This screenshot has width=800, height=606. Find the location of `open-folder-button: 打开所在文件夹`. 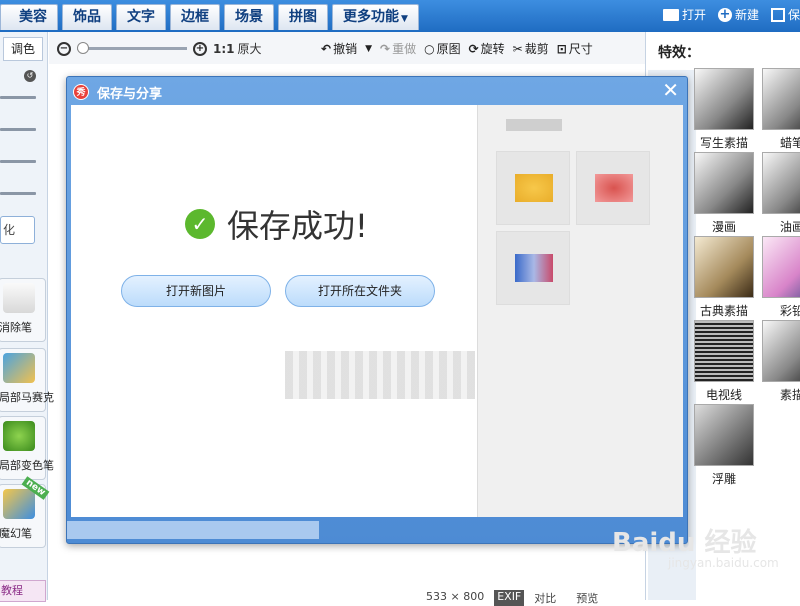

open-folder-button: 打开所在文件夹 is located at coordinates (360, 291).